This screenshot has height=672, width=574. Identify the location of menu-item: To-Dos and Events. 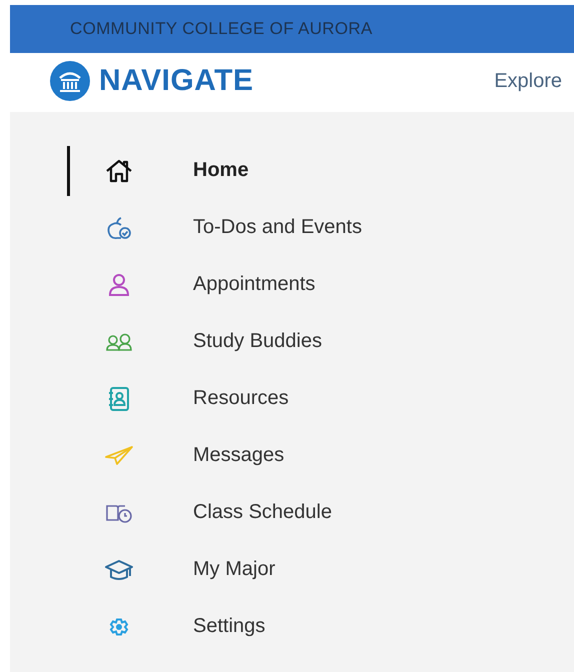
(277, 227).